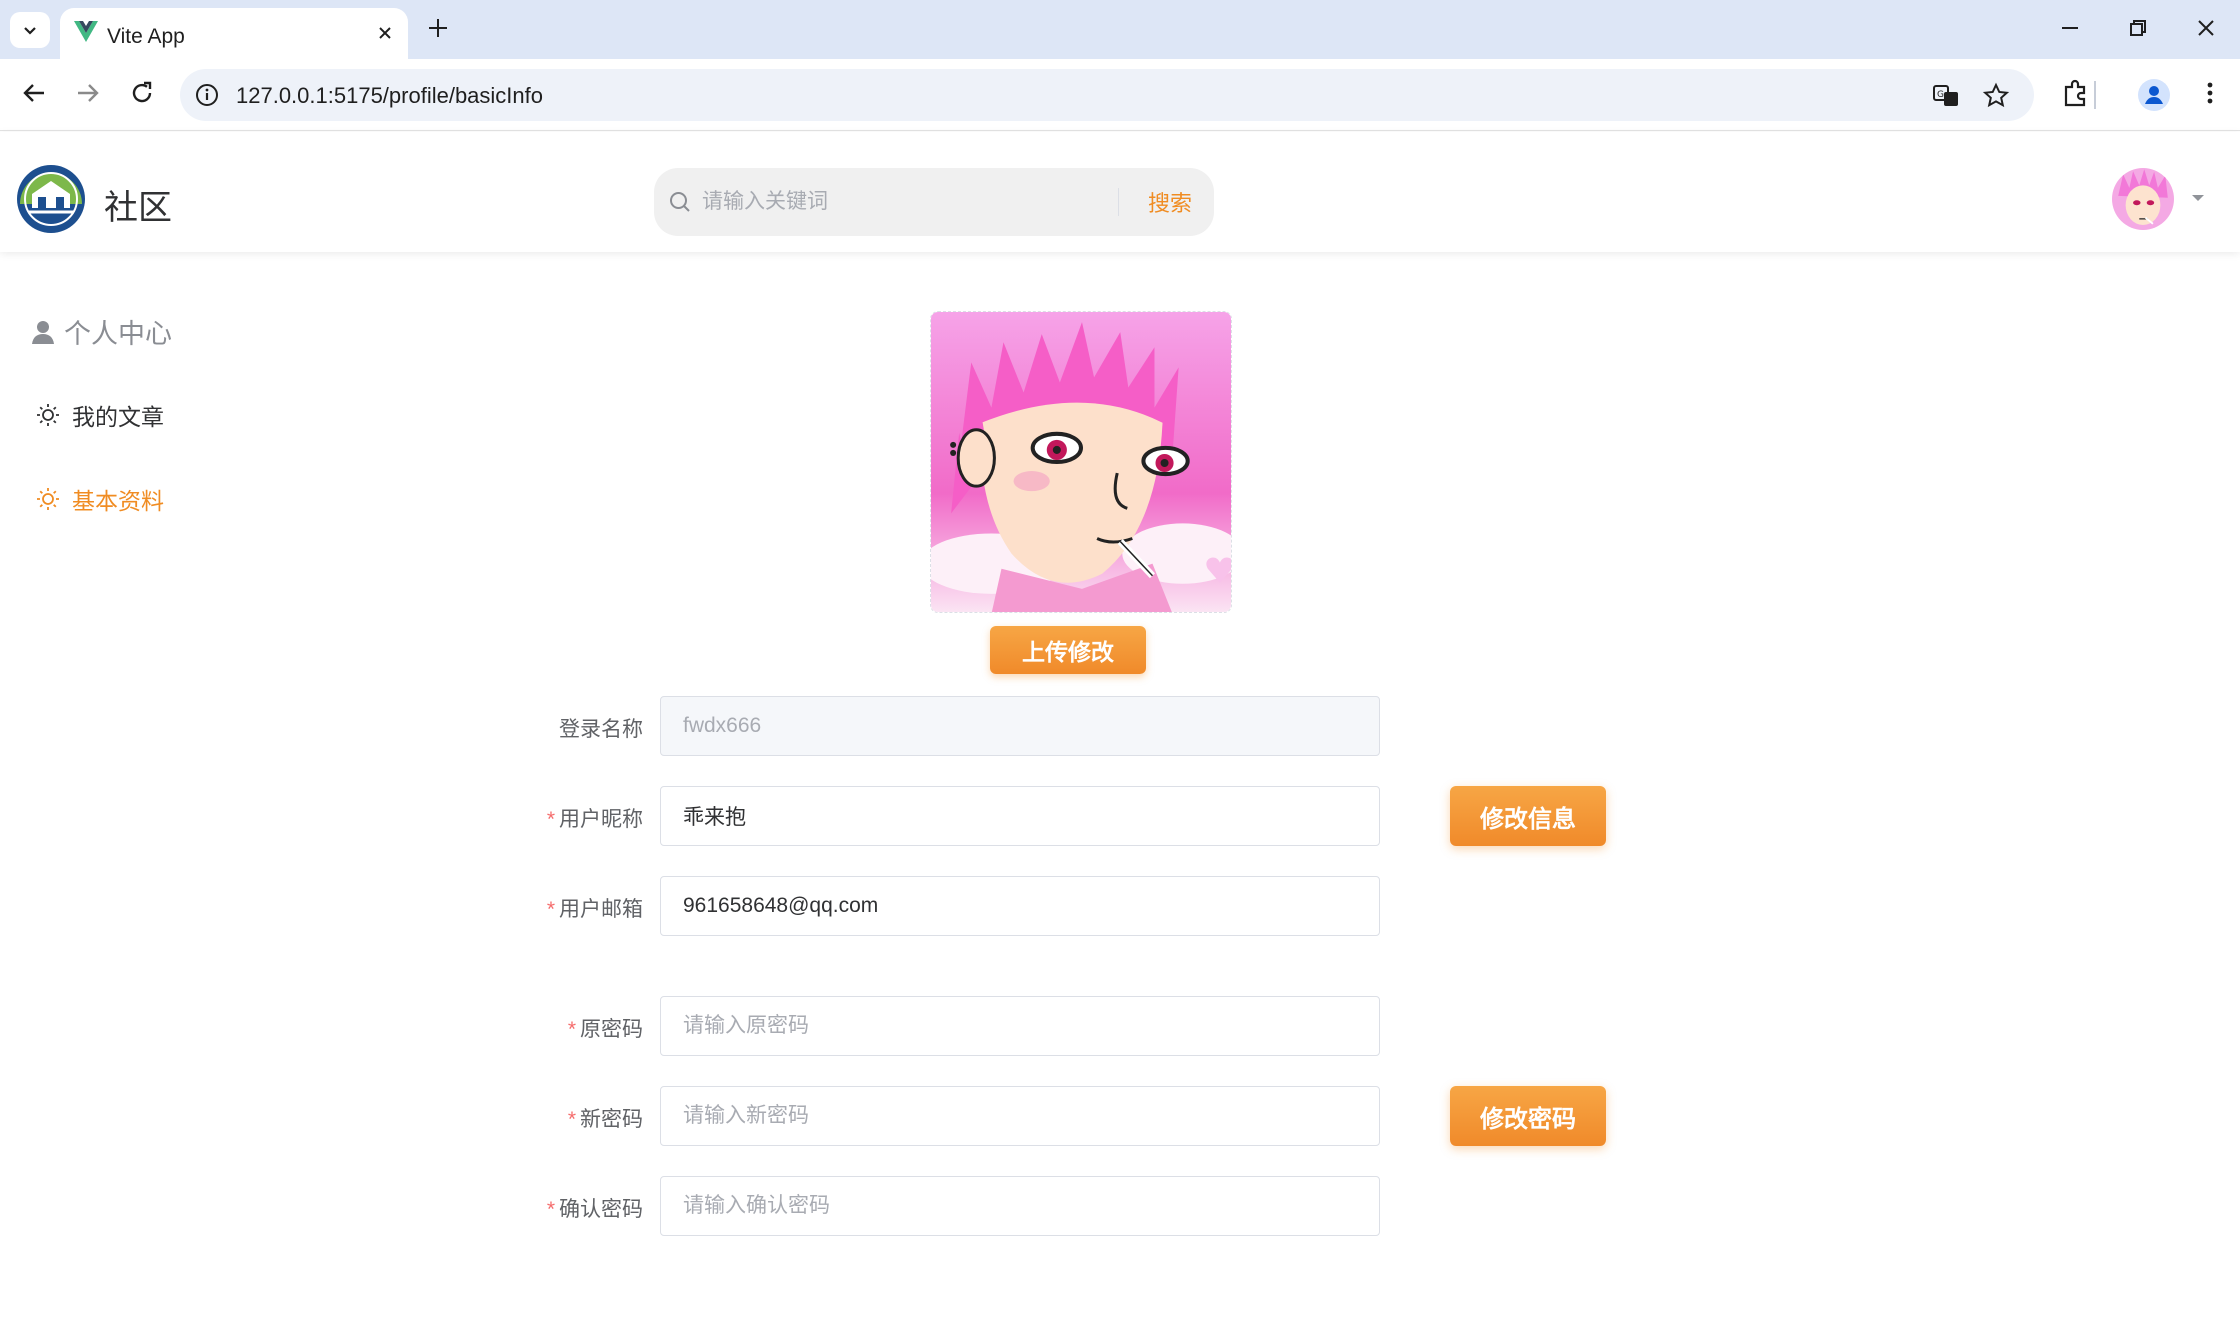 Image resolution: width=2240 pixels, height=1328 pixels. What do you see at coordinates (146, 36) in the screenshot?
I see `tab-title: Vite App` at bounding box center [146, 36].